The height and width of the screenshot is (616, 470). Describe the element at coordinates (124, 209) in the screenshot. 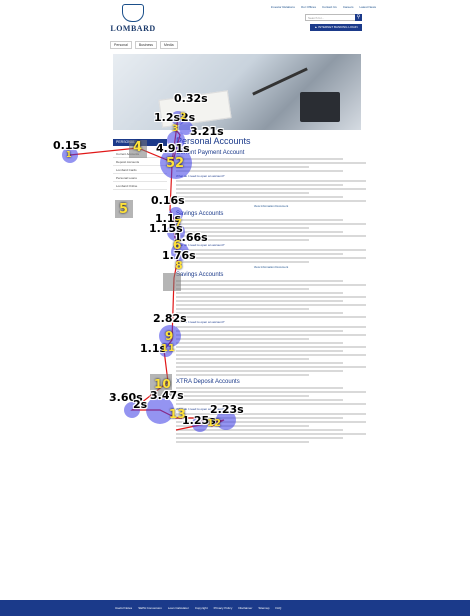

I see `fixation-number: 5` at that location.